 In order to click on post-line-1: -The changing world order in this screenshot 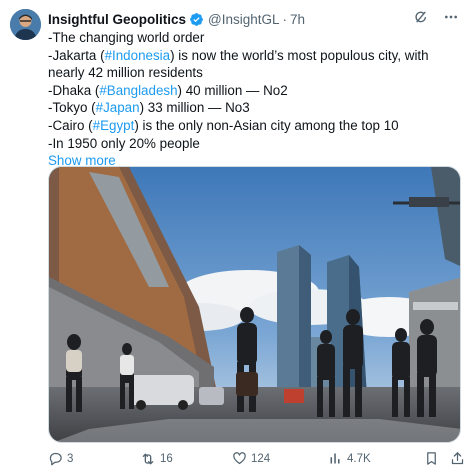, I will do `click(126, 37)`.